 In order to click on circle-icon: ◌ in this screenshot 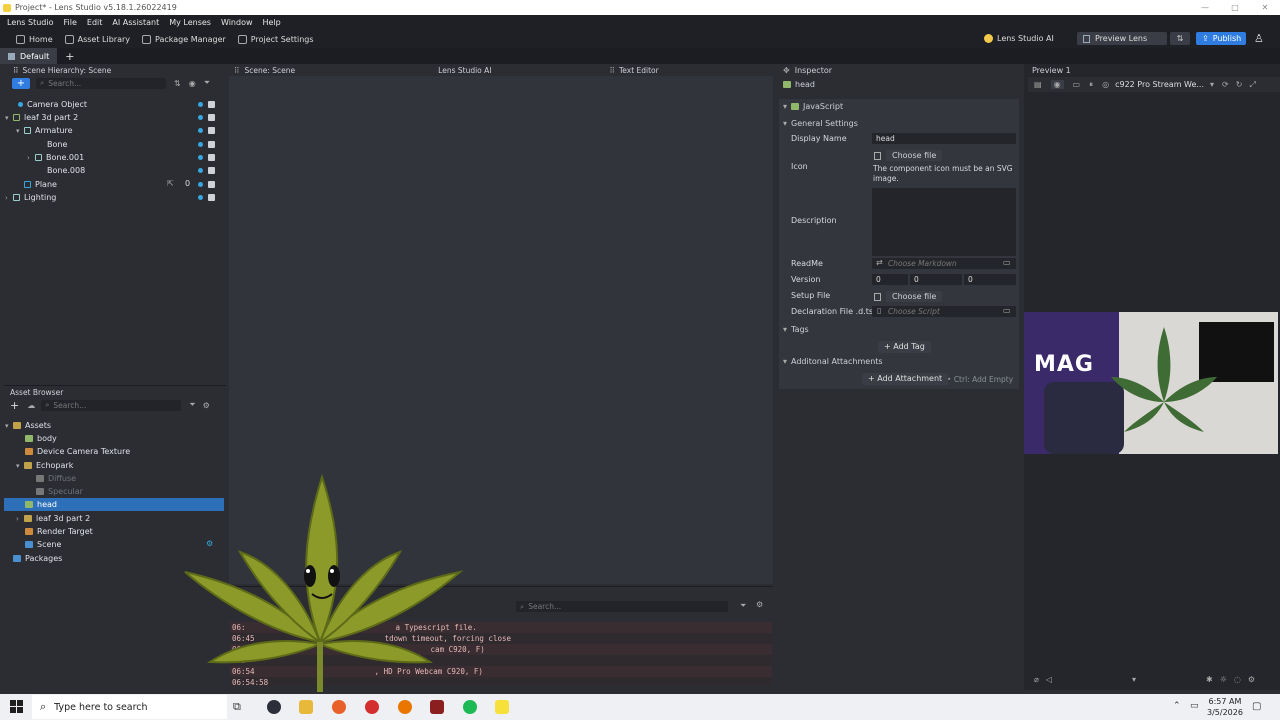, I will do `click(1237, 679)`.